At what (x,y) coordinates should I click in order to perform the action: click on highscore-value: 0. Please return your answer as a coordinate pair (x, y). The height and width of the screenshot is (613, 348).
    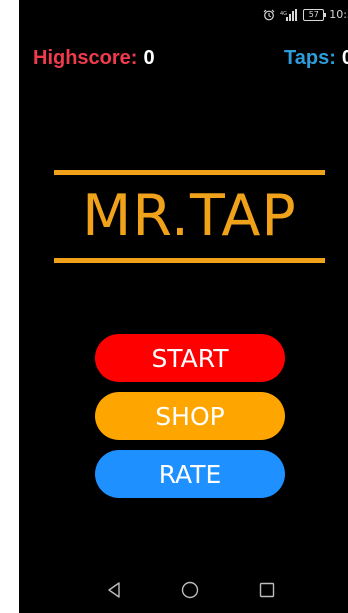
    Looking at the image, I should click on (149, 58).